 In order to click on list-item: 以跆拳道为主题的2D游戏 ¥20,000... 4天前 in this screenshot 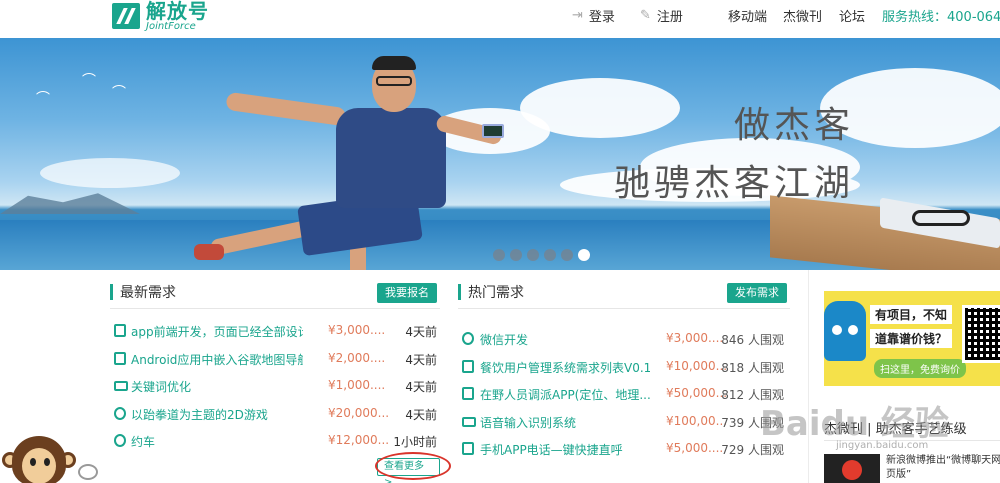, I will do `click(275, 415)`.